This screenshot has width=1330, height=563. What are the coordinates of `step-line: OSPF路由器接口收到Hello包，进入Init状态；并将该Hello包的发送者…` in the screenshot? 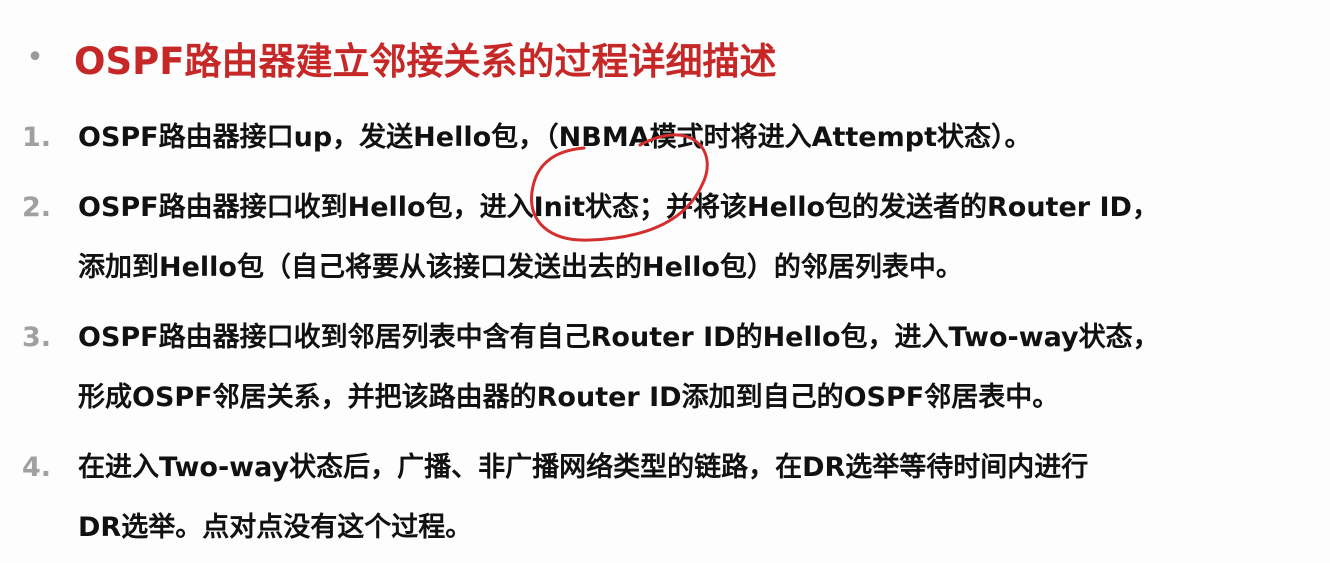 It's located at (618, 207).